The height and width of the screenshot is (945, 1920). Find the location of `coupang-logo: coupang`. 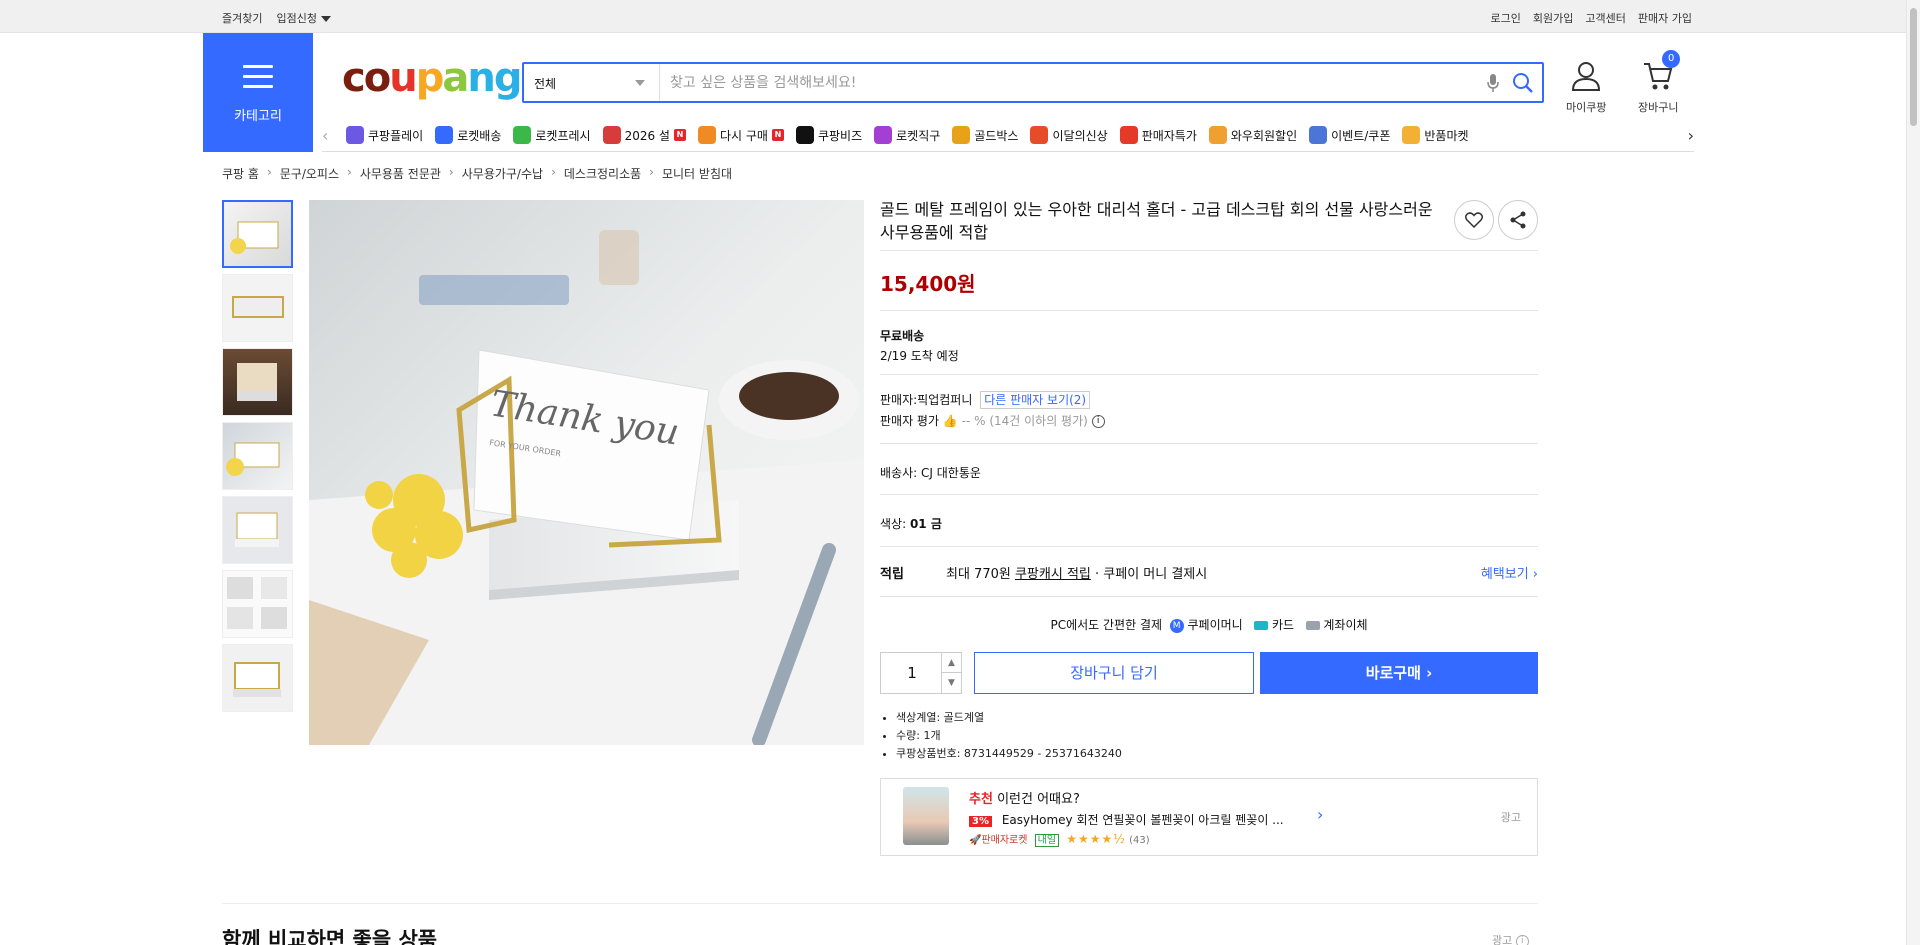

coupang-logo: coupang is located at coordinates (432, 78).